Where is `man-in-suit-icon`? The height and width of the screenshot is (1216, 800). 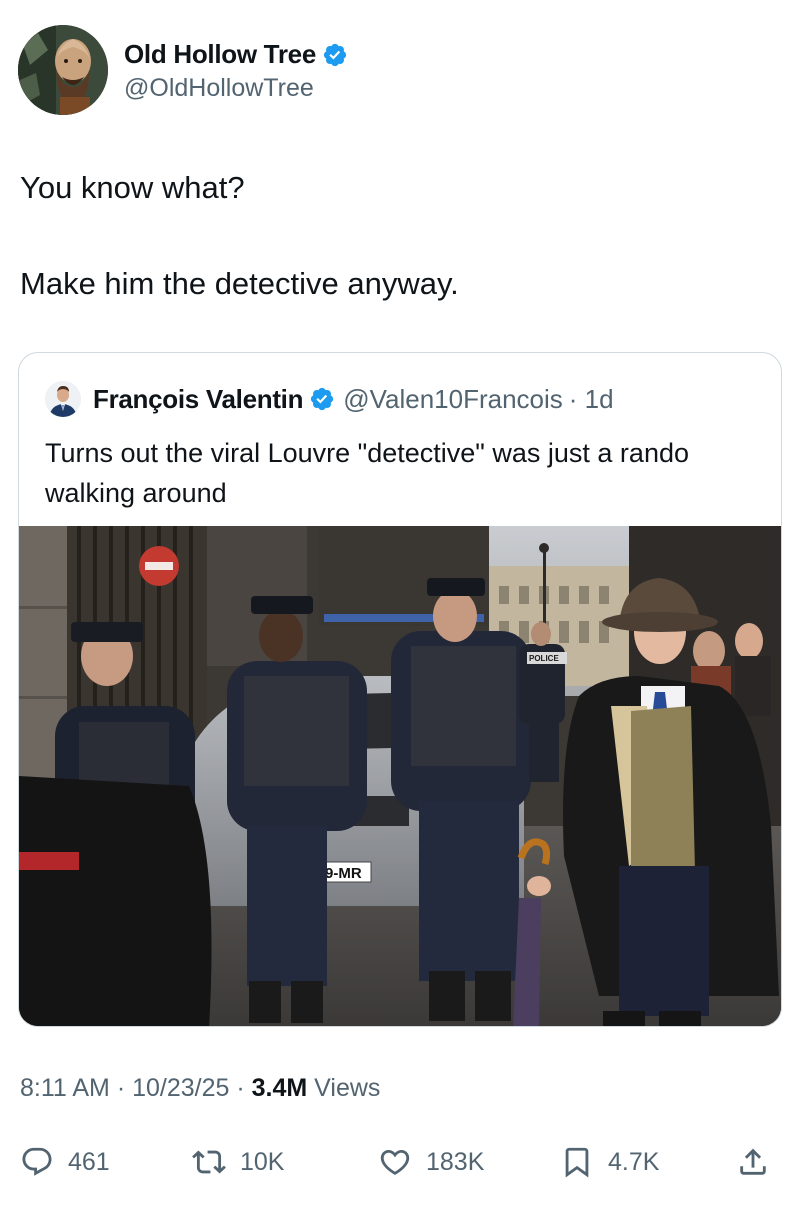
man-in-suit-icon is located at coordinates (63, 399).